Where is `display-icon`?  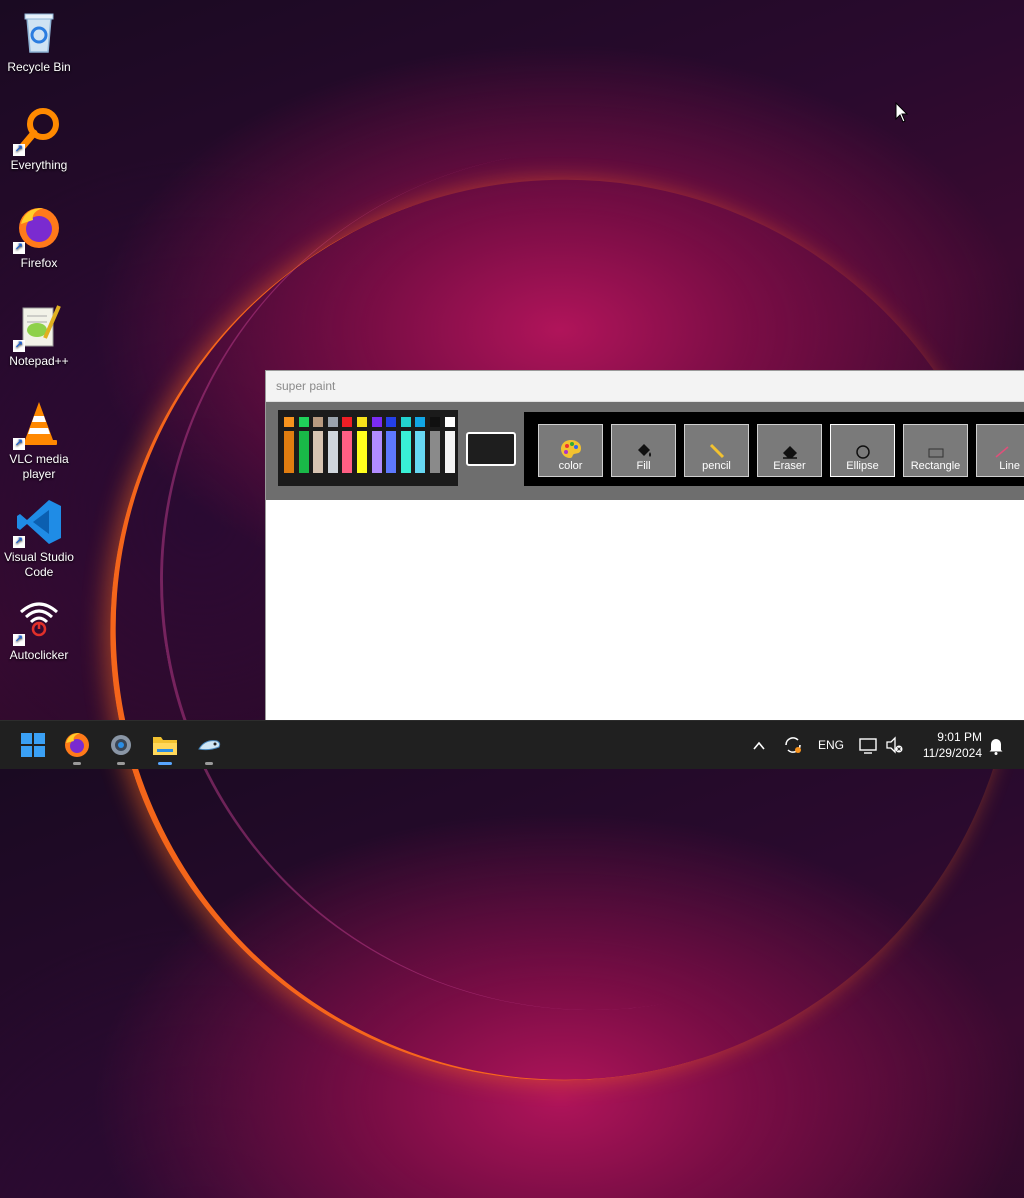
display-icon is located at coordinates (869, 745).